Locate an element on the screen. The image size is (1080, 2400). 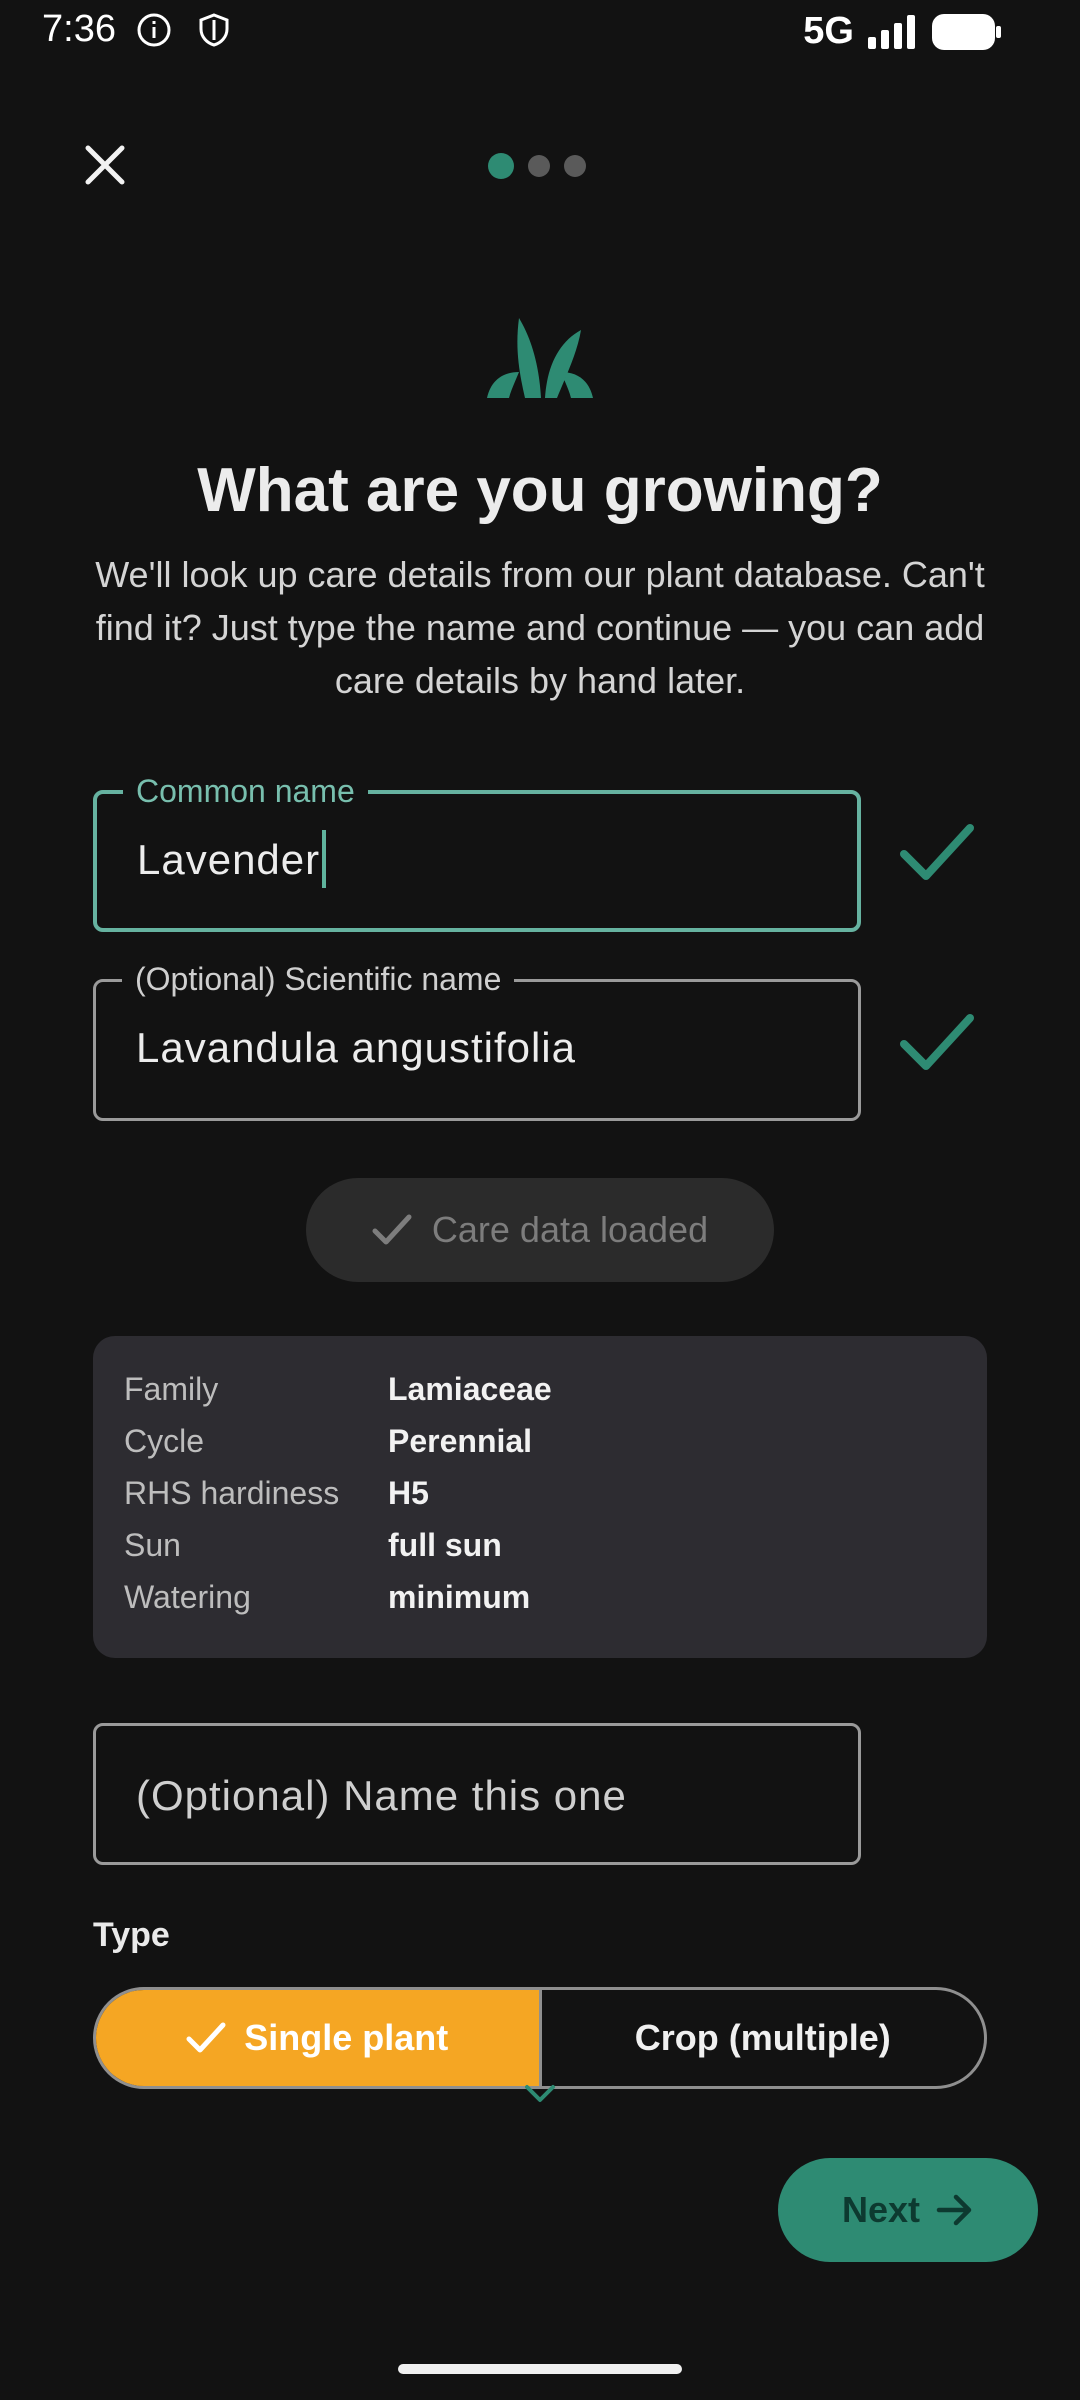
care-key: Cycle is located at coordinates (164, 1441).